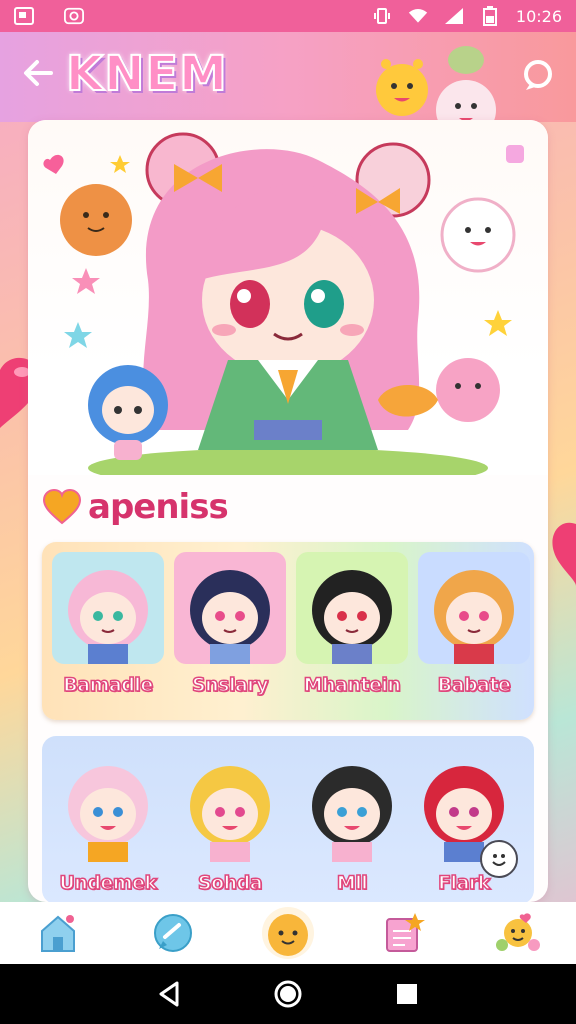  What do you see at coordinates (382, 16) in the screenshot?
I see `vibrate-icon` at bounding box center [382, 16].